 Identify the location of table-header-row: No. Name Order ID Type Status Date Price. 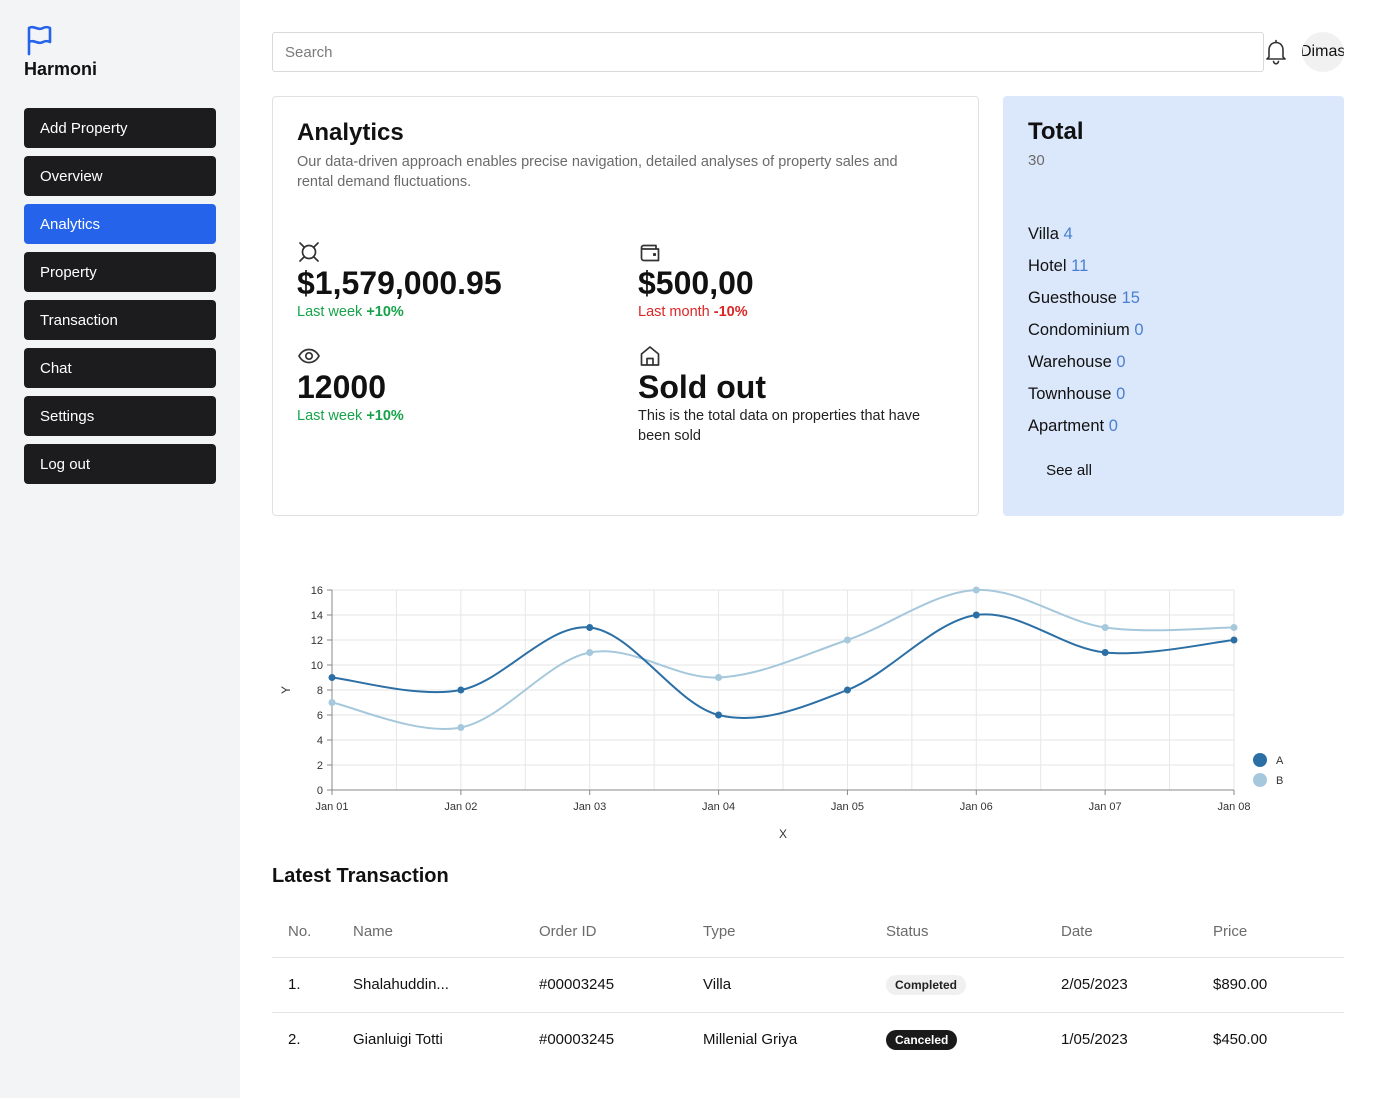
(808, 932).